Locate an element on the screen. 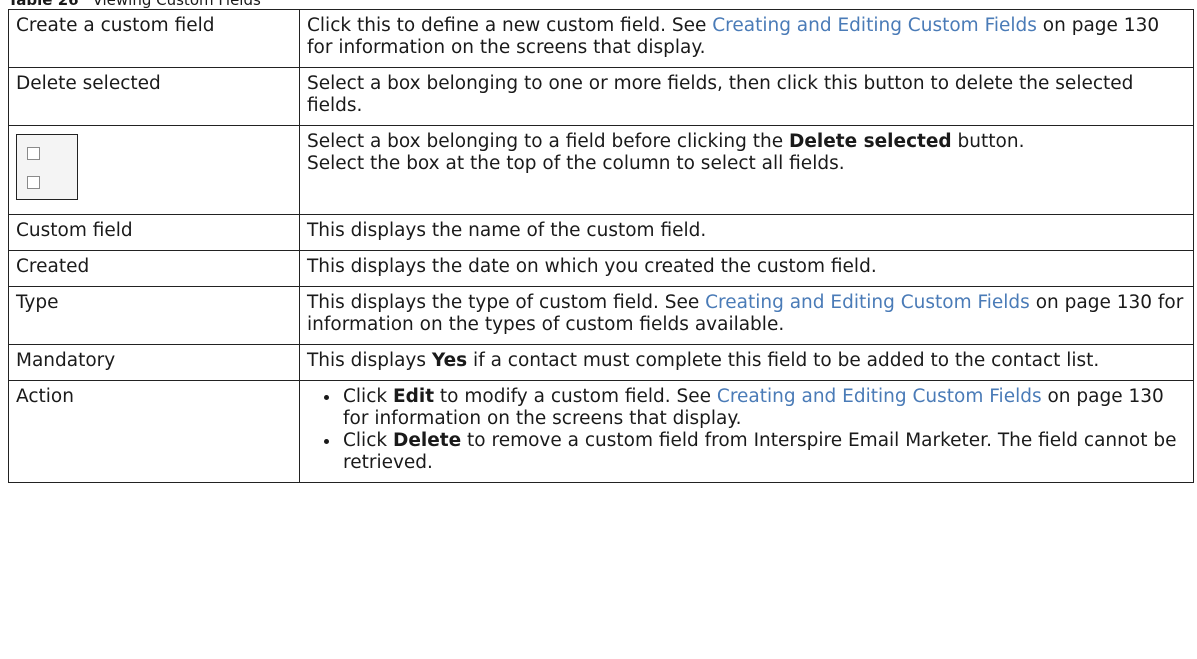  table-caption: Table 26 Viewing Custom Fields is located at coordinates (134, 4).